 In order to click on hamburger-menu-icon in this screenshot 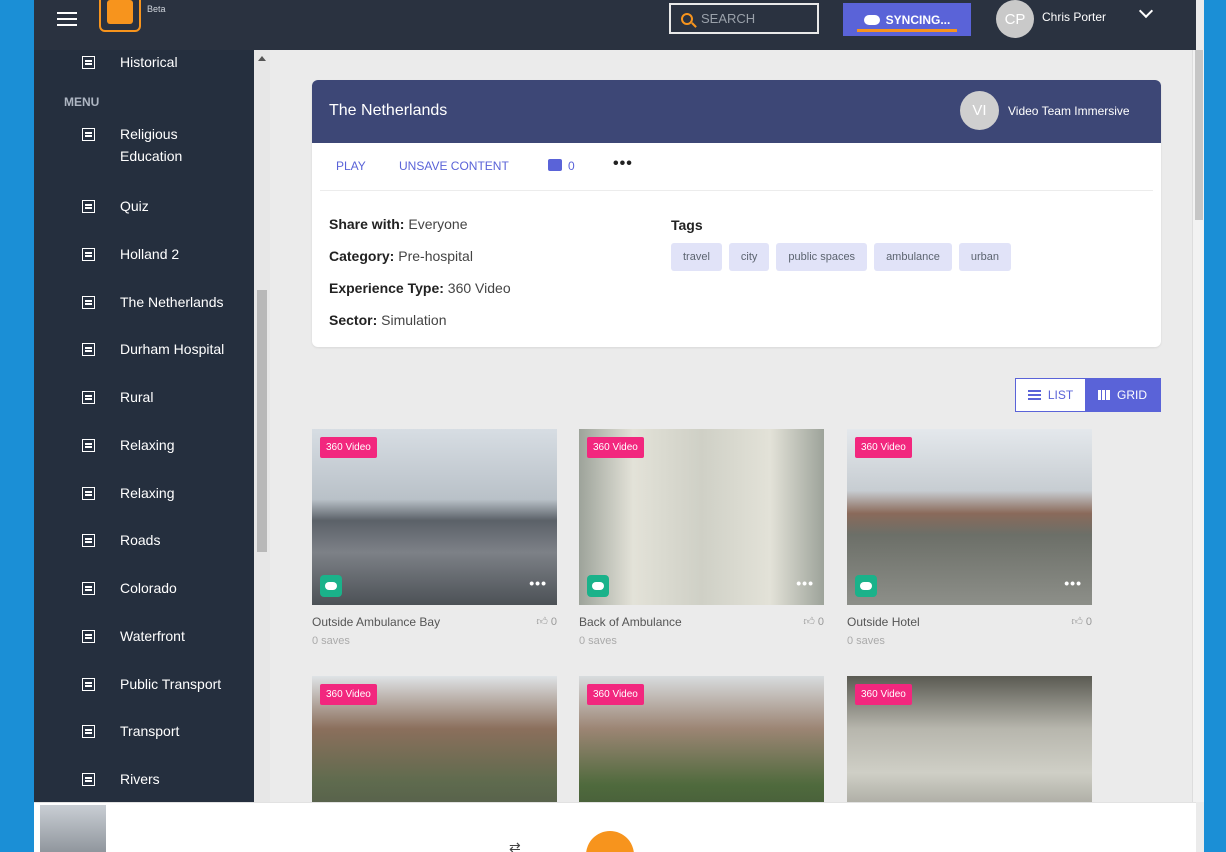, I will do `click(67, 19)`.